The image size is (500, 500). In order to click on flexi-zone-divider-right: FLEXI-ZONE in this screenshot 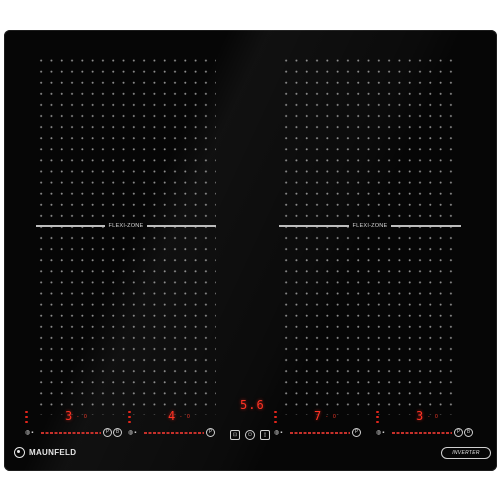, I will do `click(370, 226)`.